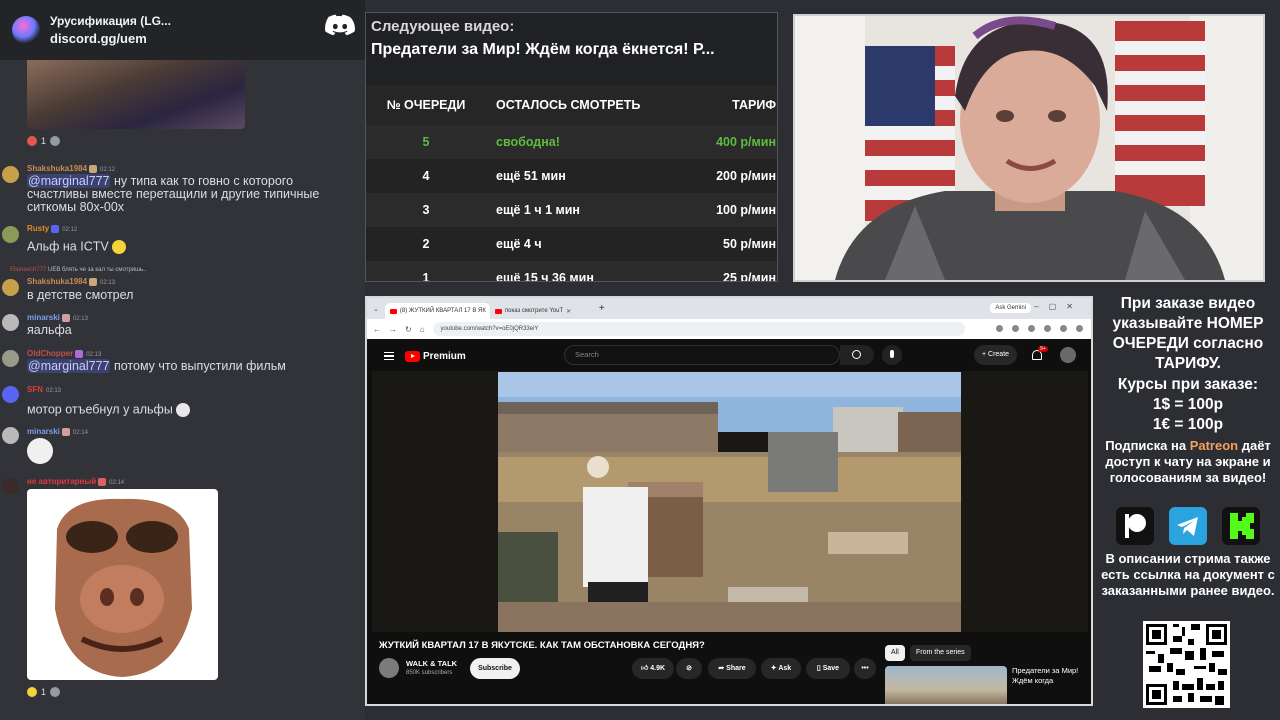 The height and width of the screenshot is (720, 1280). Describe the element at coordinates (828, 668) in the screenshot. I see `save-button: ▯ Save` at that location.